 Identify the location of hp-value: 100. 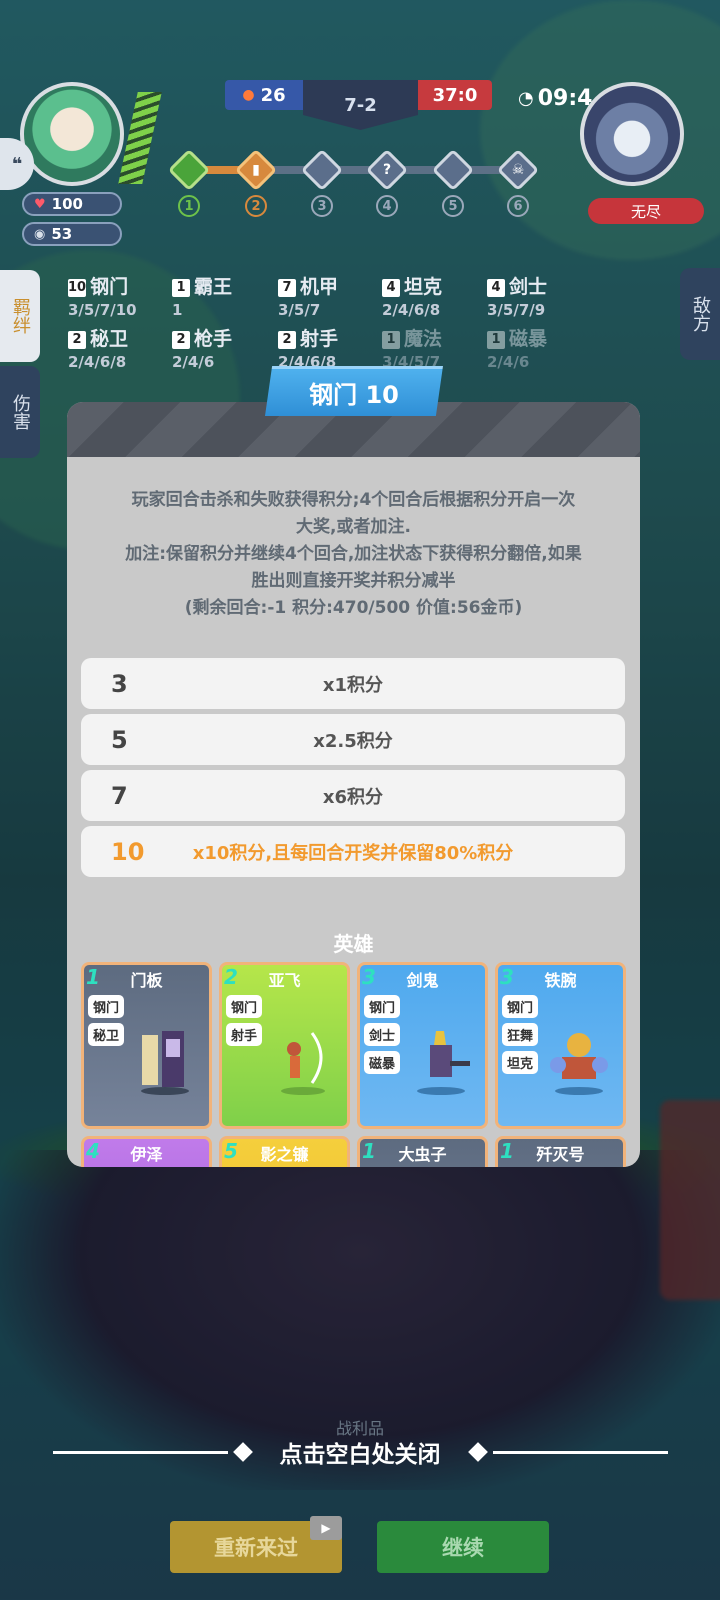
(67, 204).